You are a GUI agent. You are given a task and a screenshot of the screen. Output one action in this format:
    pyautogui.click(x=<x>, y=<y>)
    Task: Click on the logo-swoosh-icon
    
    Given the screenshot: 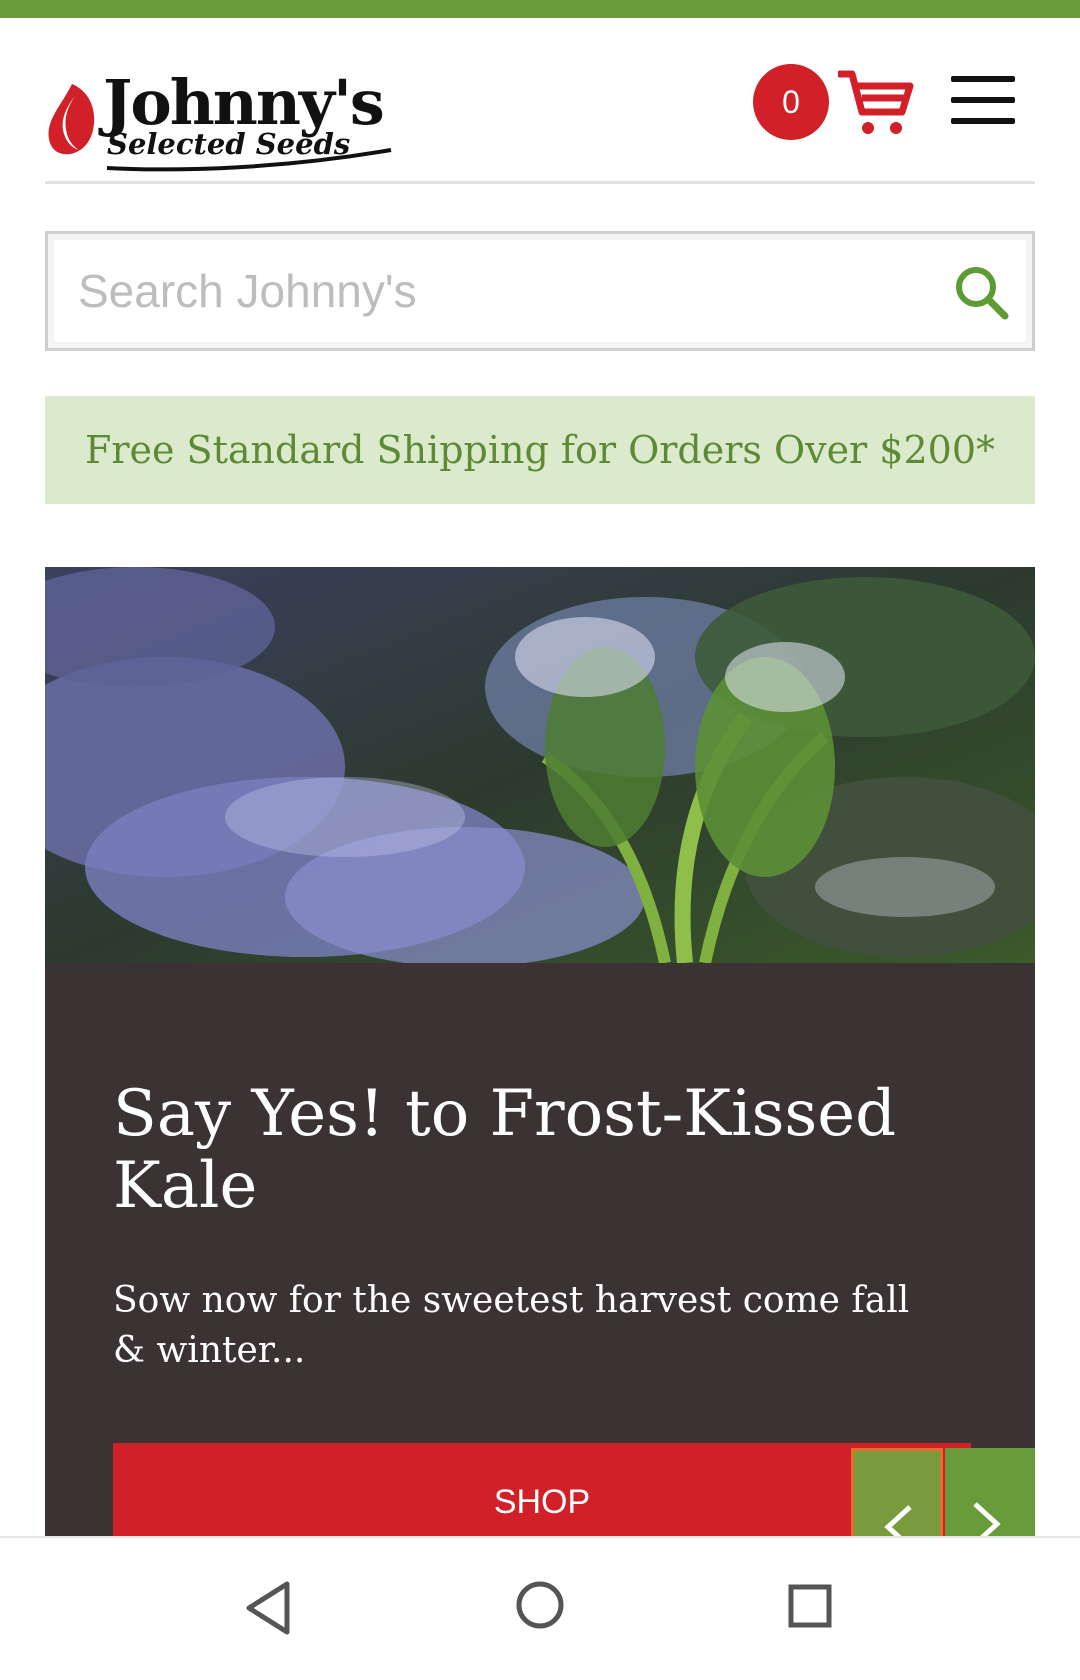 What is the action you would take?
    pyautogui.click(x=249, y=160)
    